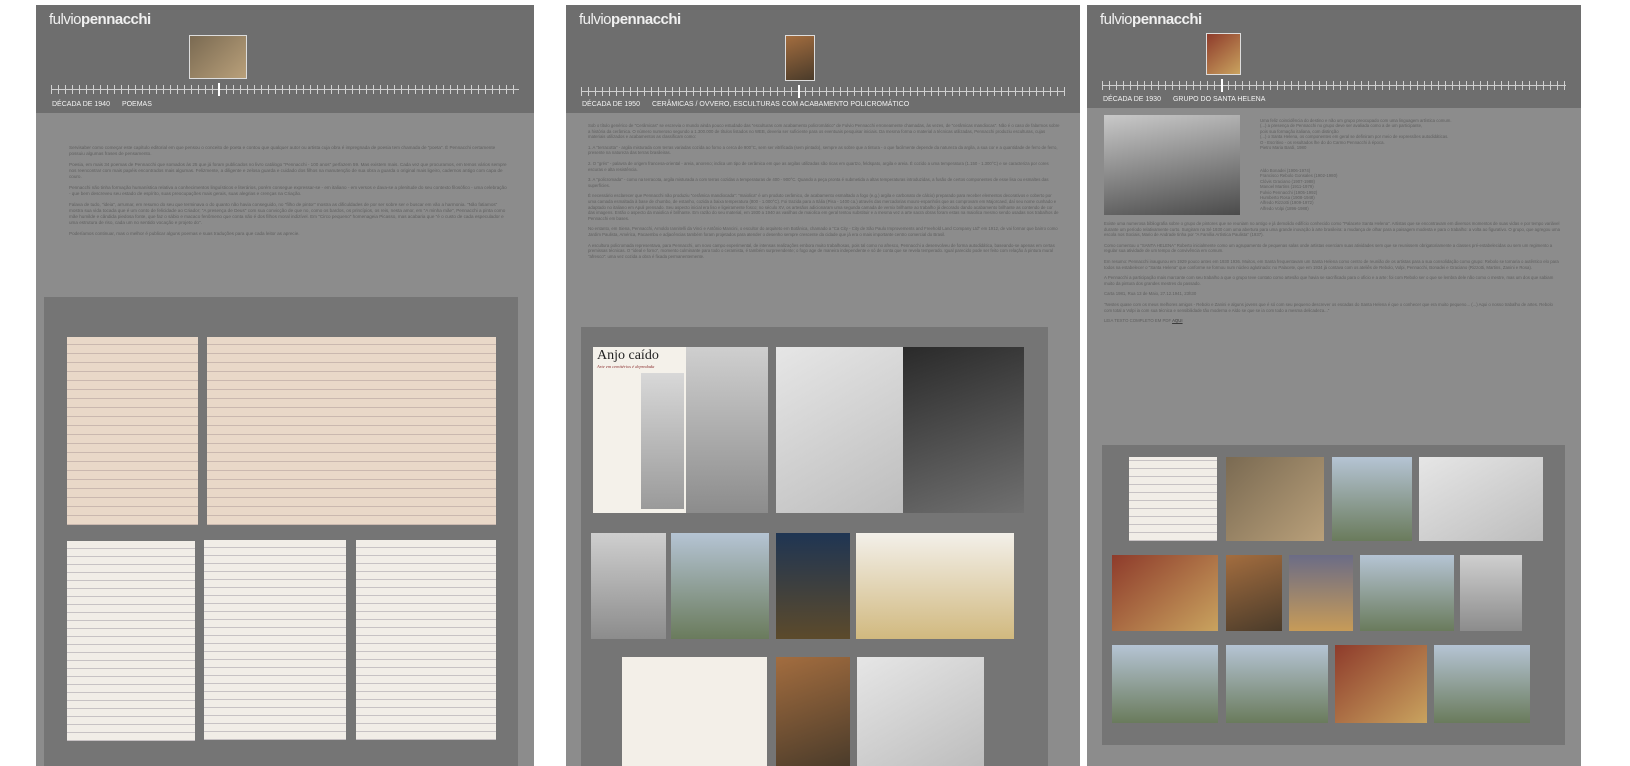 The width and height of the screenshot is (1630, 766). I want to click on bust-sculpture-photo, so click(840, 430).